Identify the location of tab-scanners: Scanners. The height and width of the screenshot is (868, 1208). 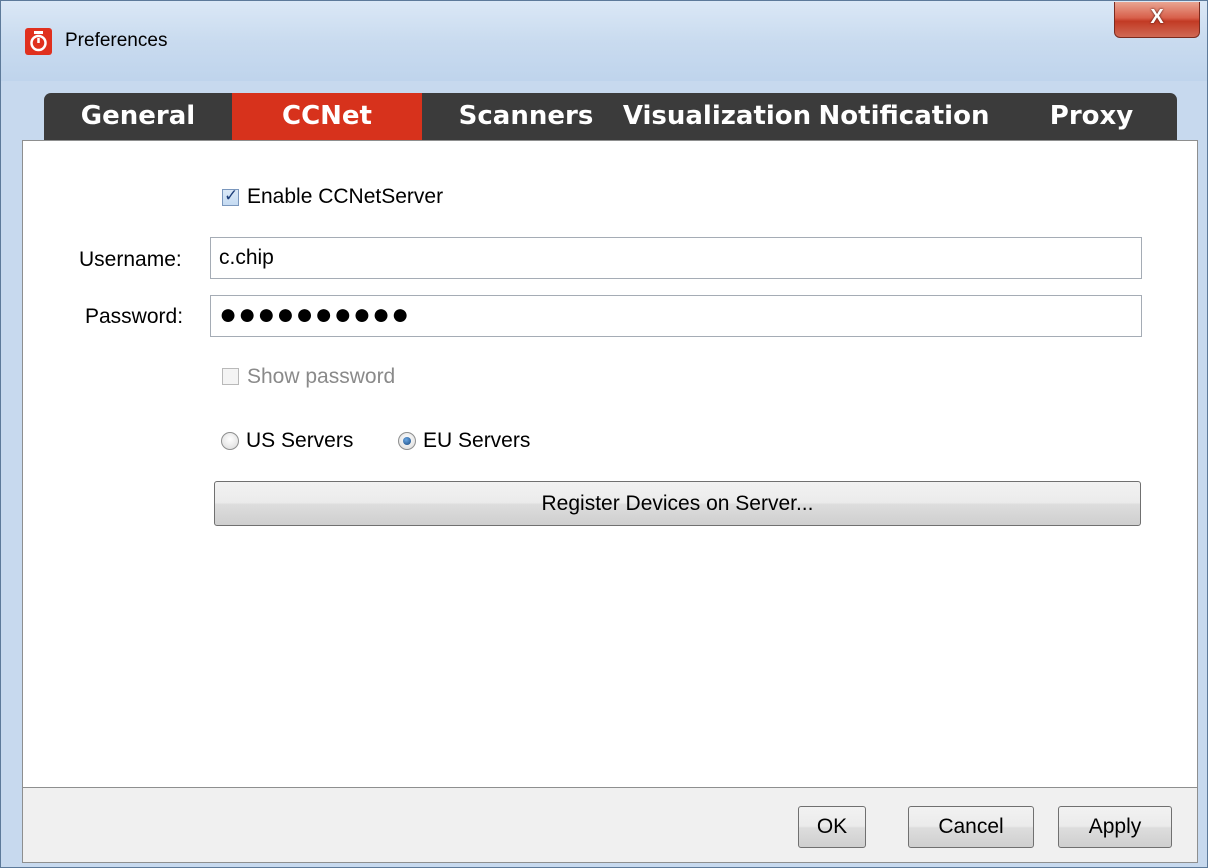
(526, 116).